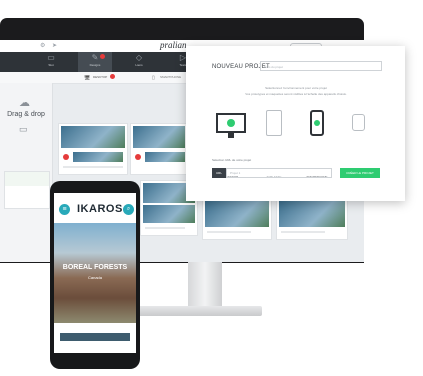 The width and height of the screenshot is (423, 376). I want to click on tool-label: Designs, so click(95, 65).